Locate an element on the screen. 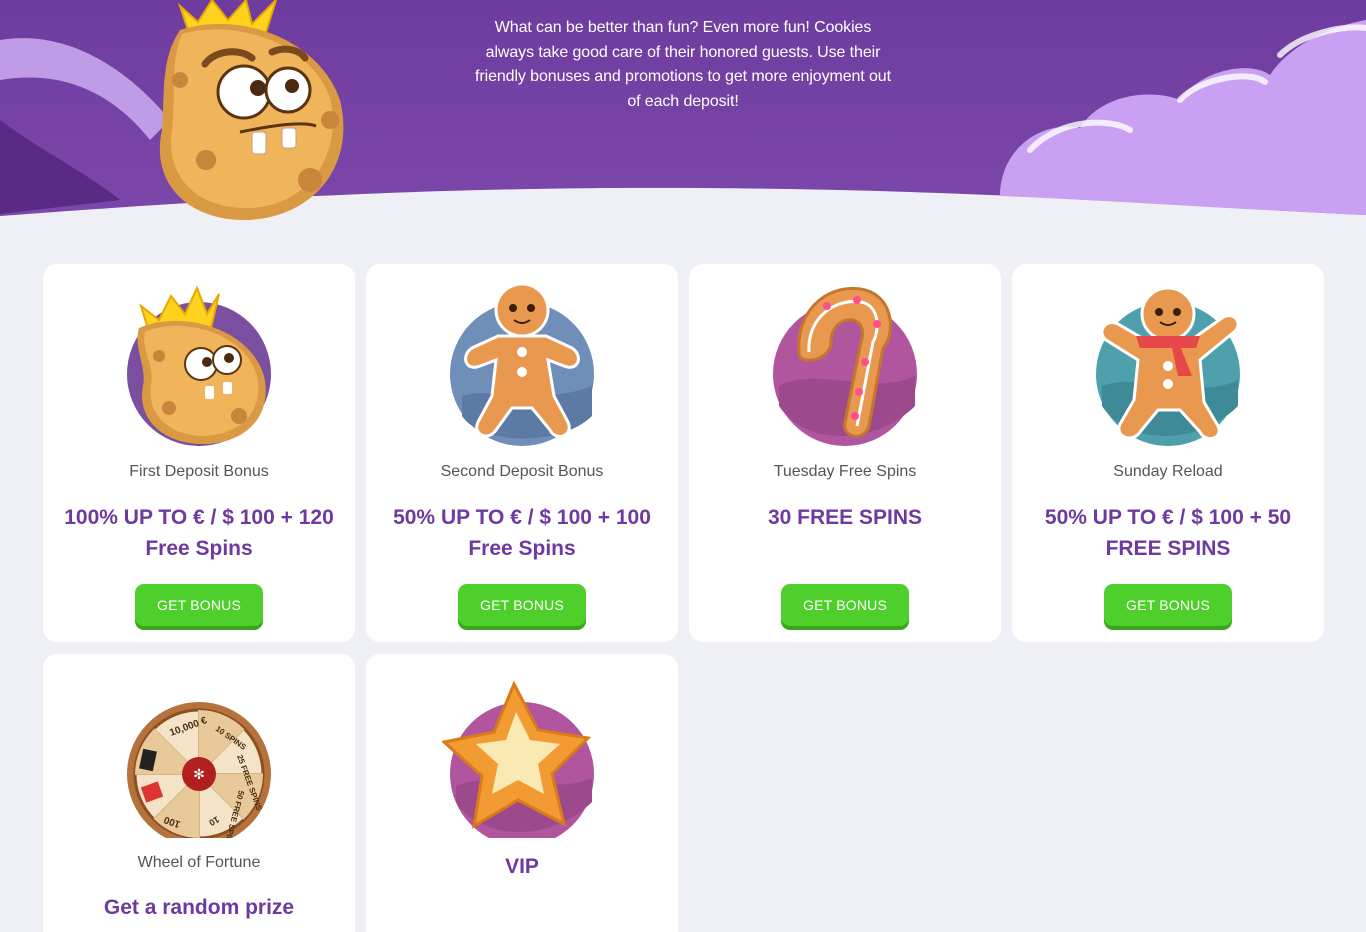 This screenshot has width=1366, height=932. bonus-card-vip: VIP is located at coordinates (522, 793).